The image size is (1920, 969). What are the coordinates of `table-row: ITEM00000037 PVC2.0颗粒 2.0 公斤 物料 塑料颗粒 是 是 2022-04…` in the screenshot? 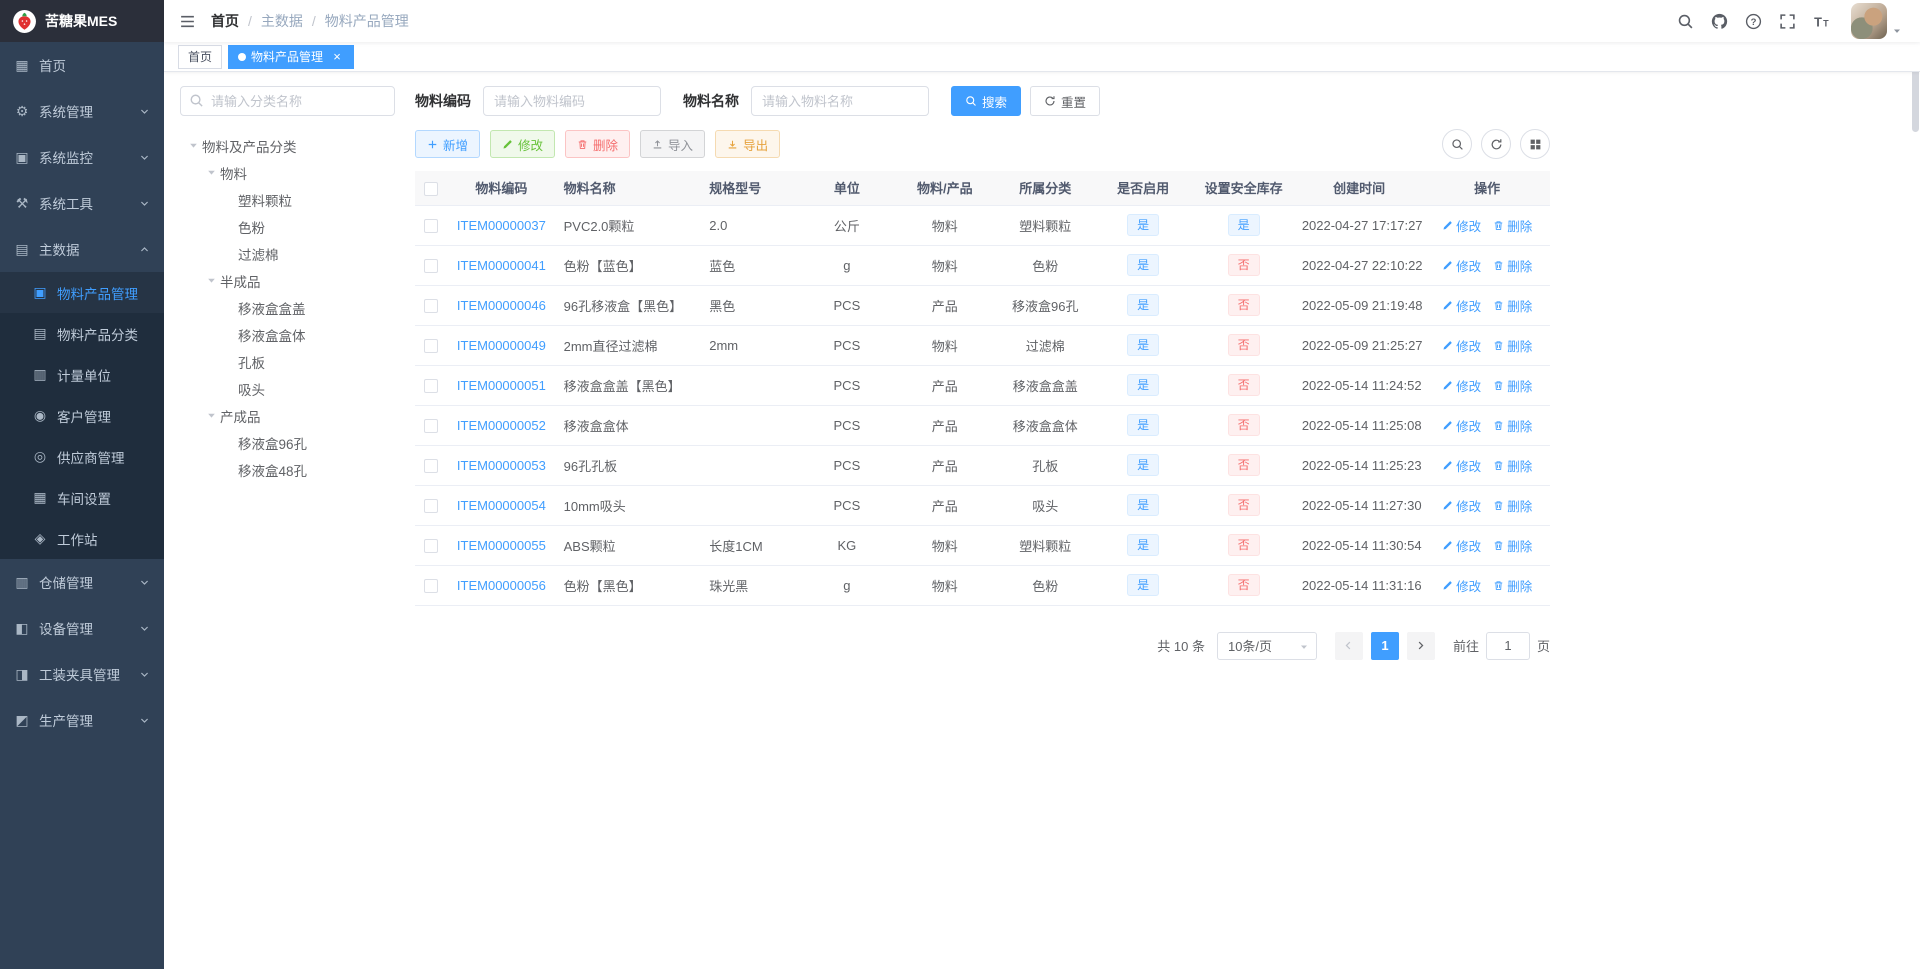 It's located at (982, 225).